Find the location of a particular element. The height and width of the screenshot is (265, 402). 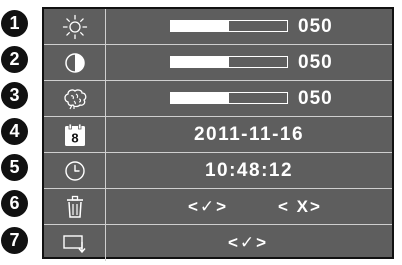

step-badge-5: 5 is located at coordinates (14, 167).